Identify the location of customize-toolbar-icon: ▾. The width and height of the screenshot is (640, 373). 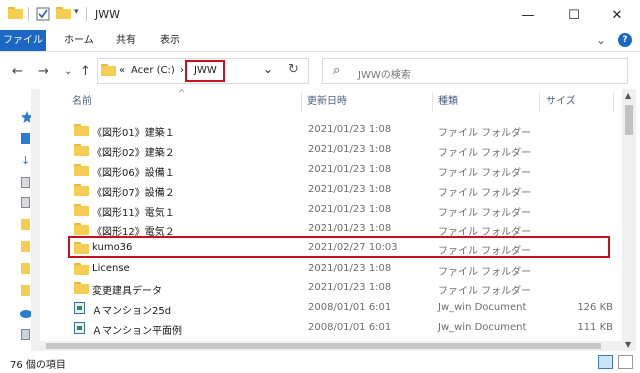
(76, 12).